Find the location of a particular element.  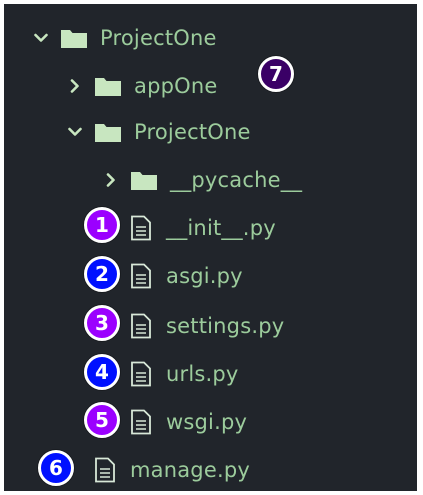

tree-item-label: __init__.py is located at coordinates (221, 228).